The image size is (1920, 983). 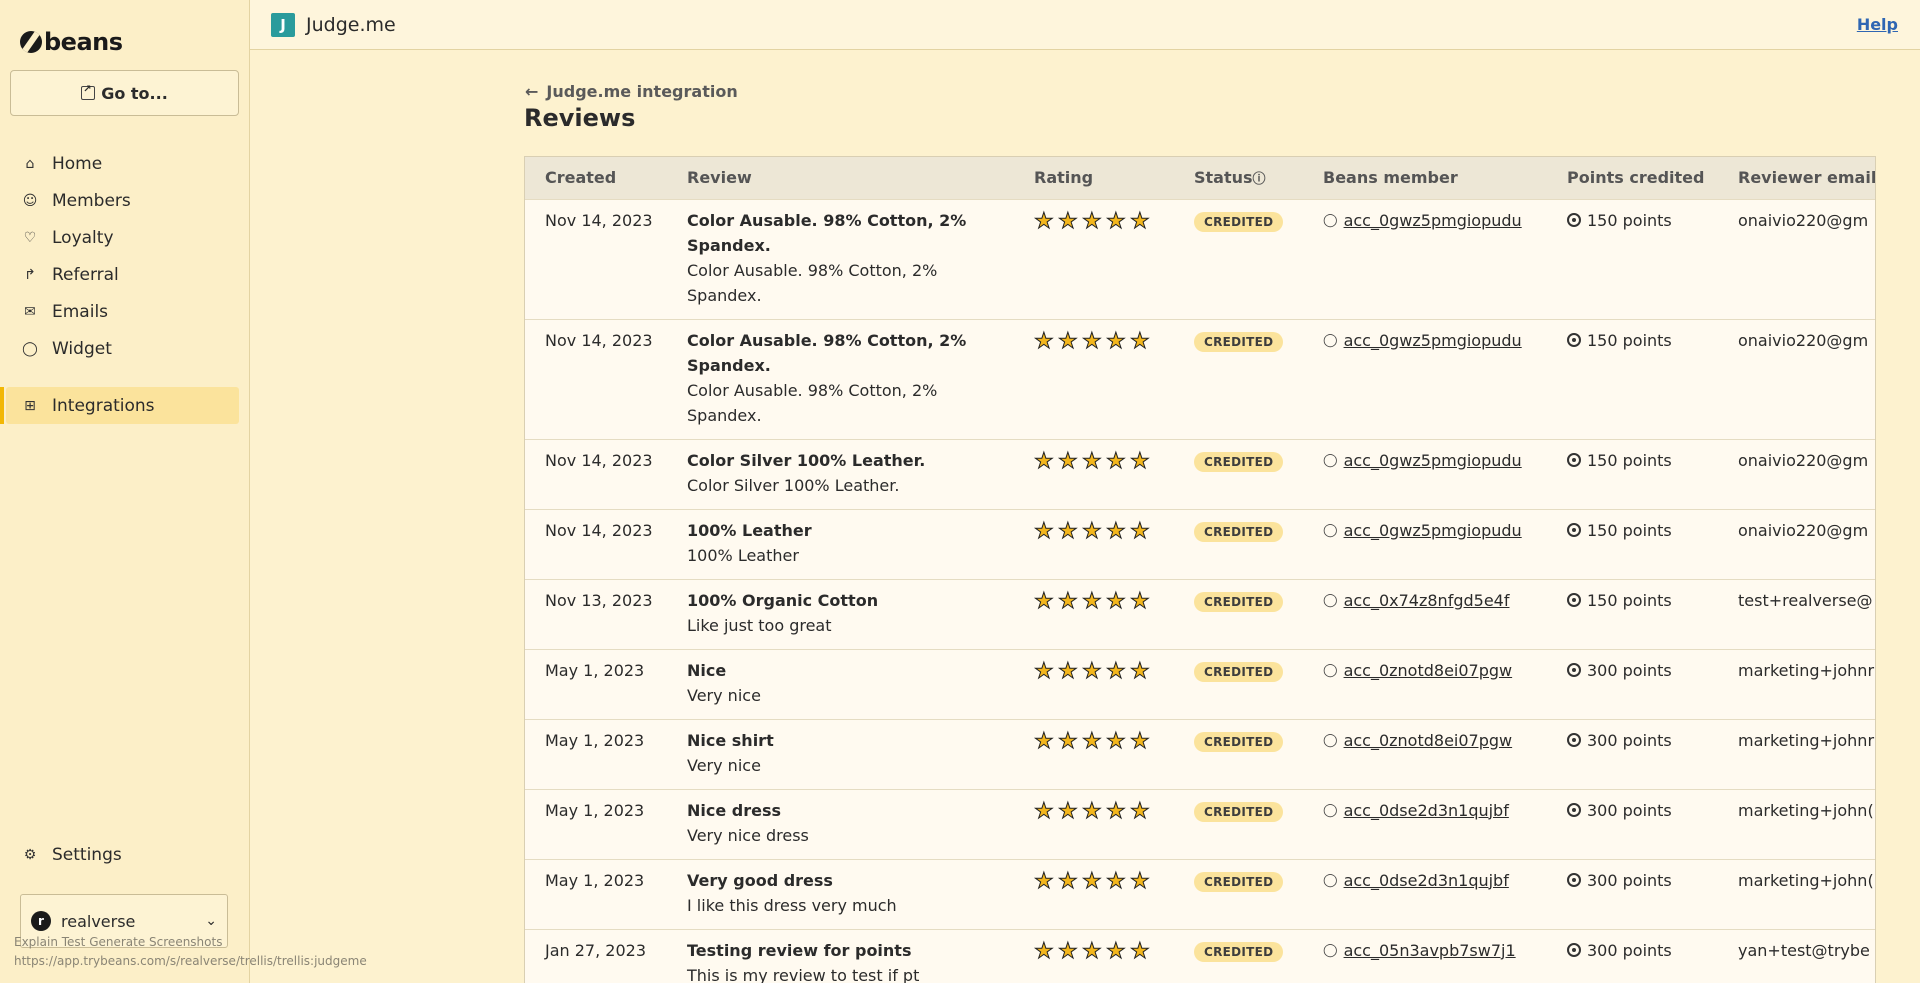 I want to click on sidebar-item-home: ⌂ Home, so click(x=125, y=163).